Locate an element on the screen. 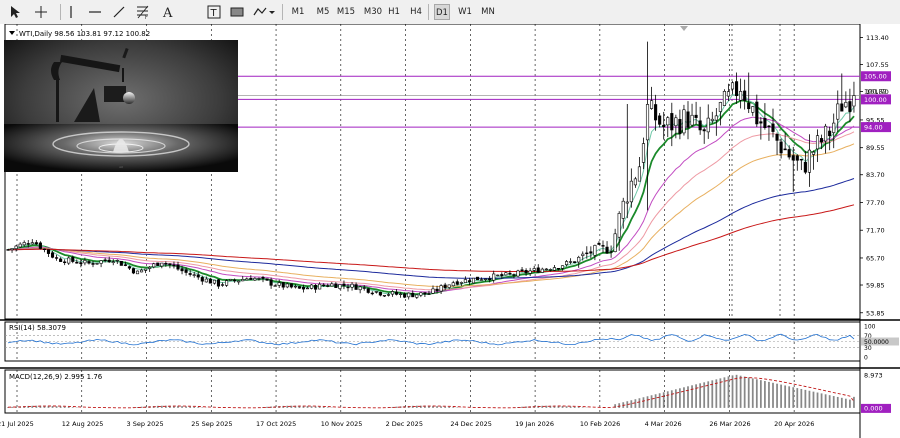  fibonacci-icon: F is located at coordinates (143, 12).